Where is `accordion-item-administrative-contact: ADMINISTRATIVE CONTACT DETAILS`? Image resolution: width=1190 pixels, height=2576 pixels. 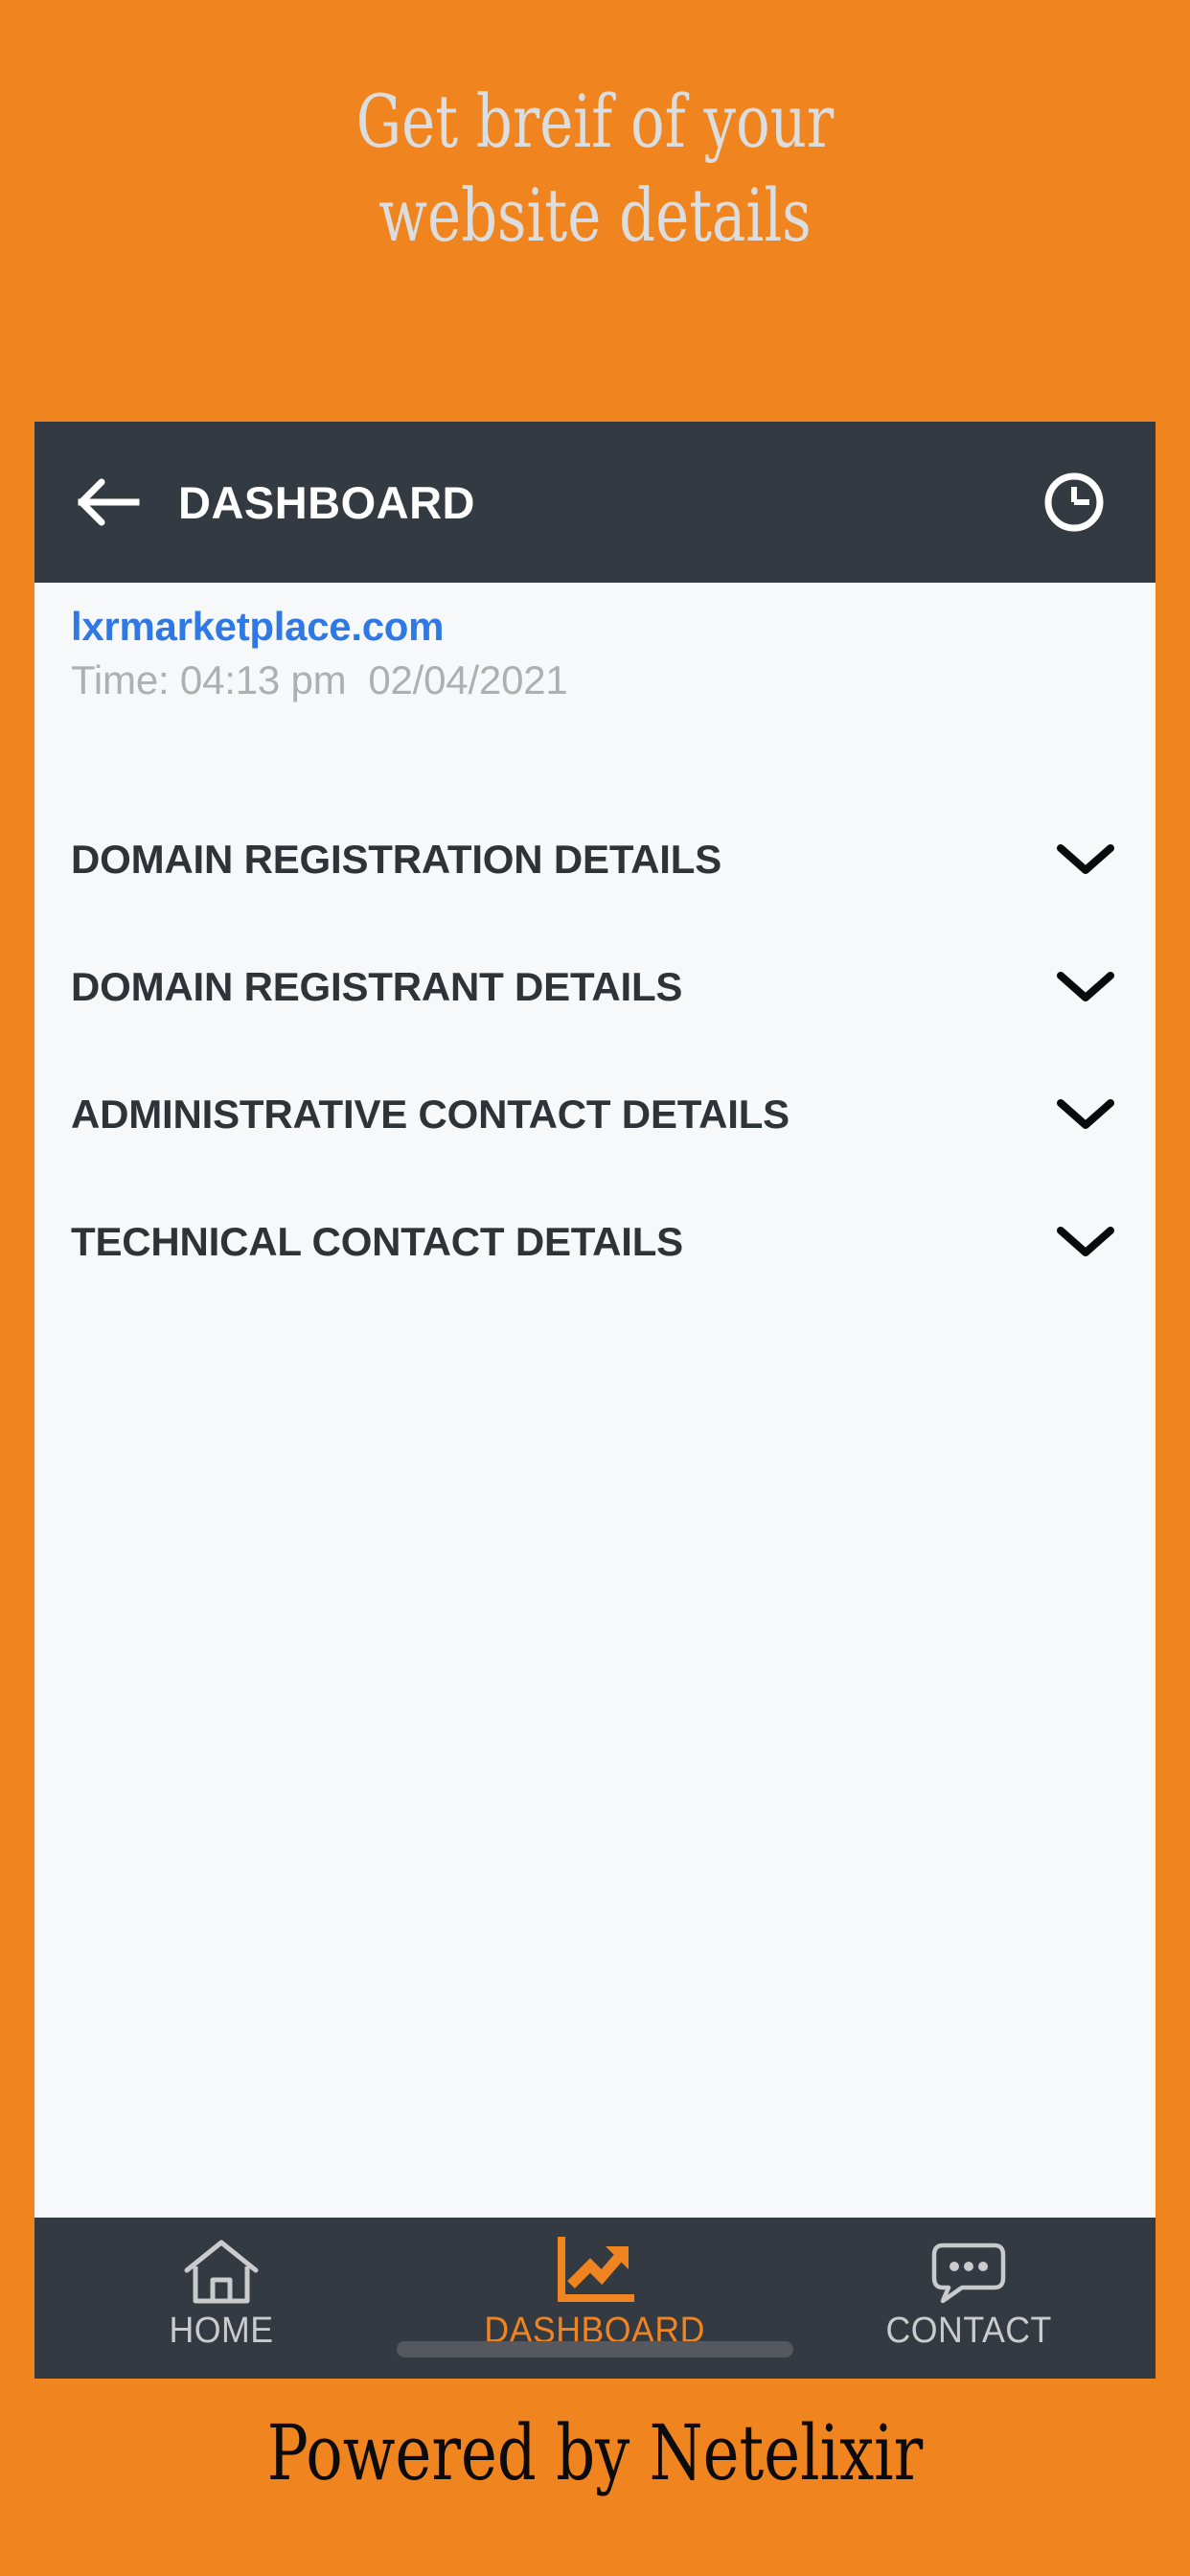 accordion-item-administrative-contact: ADMINISTRATIVE CONTACT DETAILS is located at coordinates (595, 1114).